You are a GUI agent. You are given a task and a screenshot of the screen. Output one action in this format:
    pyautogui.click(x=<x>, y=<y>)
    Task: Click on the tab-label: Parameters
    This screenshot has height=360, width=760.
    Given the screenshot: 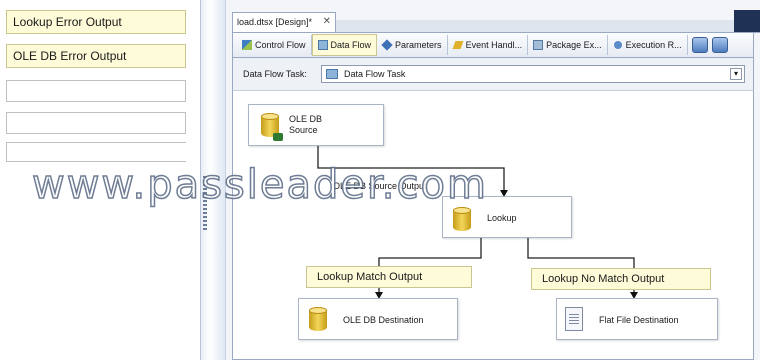 What is the action you would take?
    pyautogui.click(x=418, y=45)
    